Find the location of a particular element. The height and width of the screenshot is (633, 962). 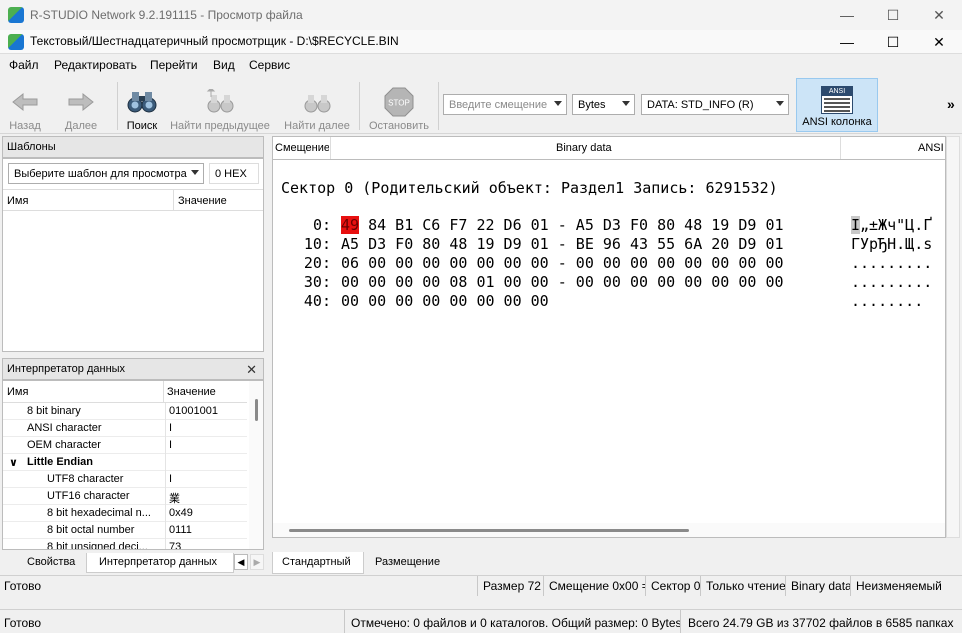

ansi-icon-label: ANSI is located at coordinates (837, 91).